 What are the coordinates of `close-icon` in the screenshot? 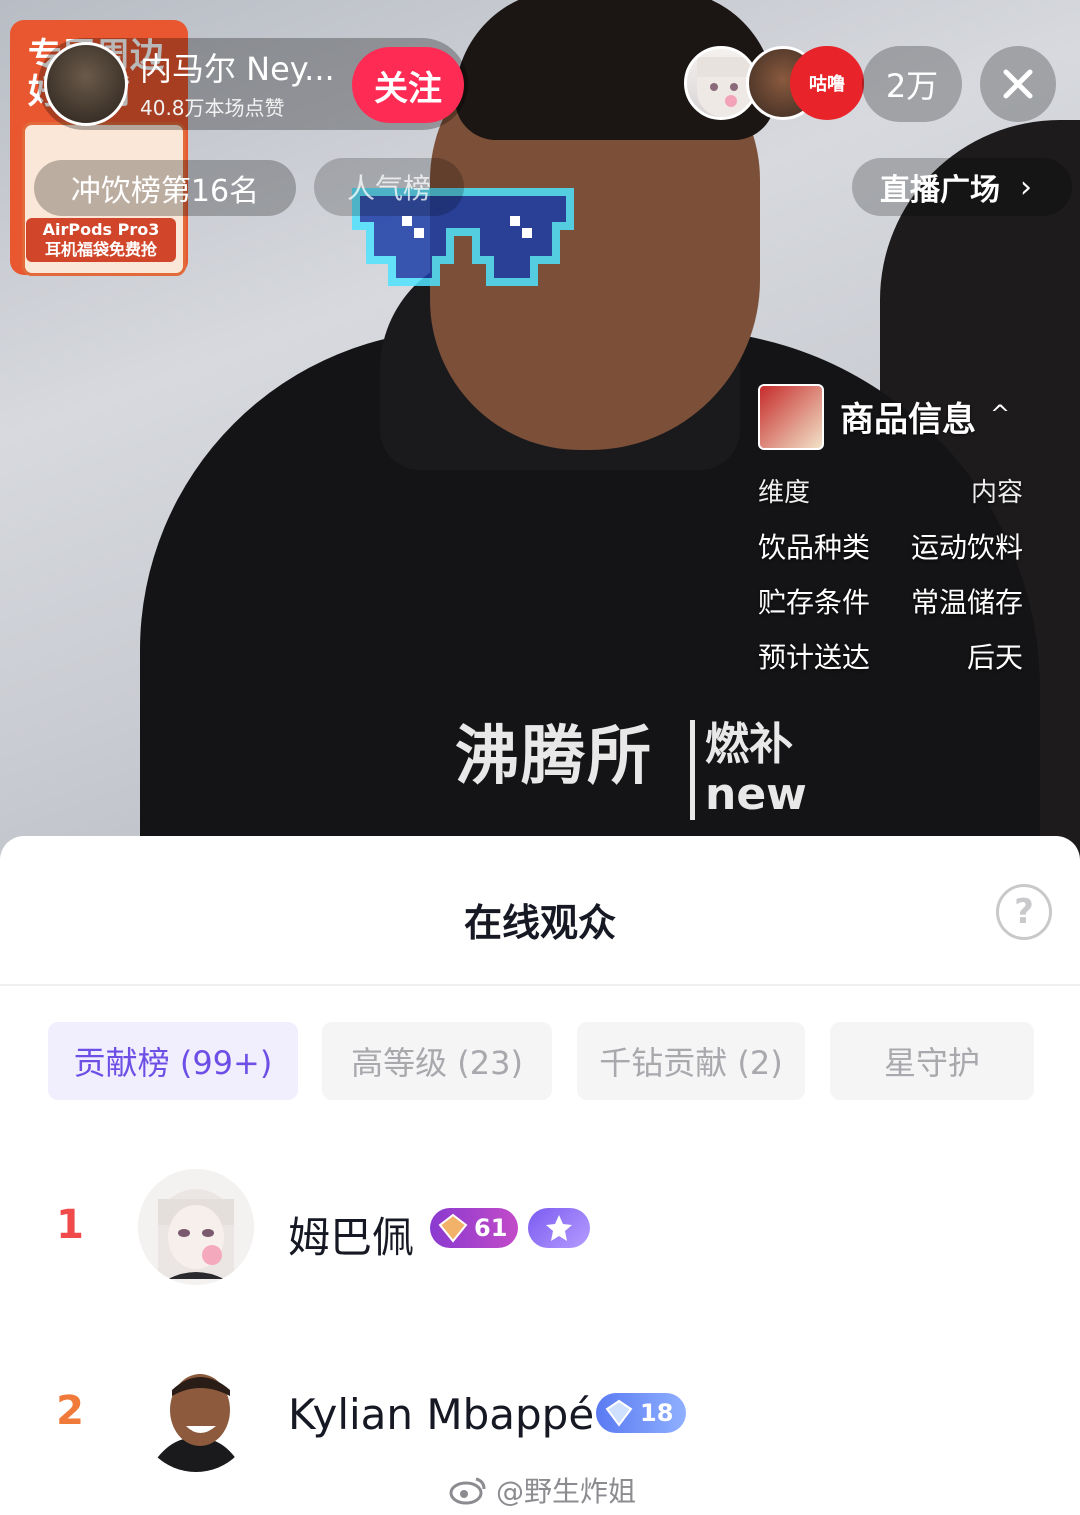 It's located at (1018, 84).